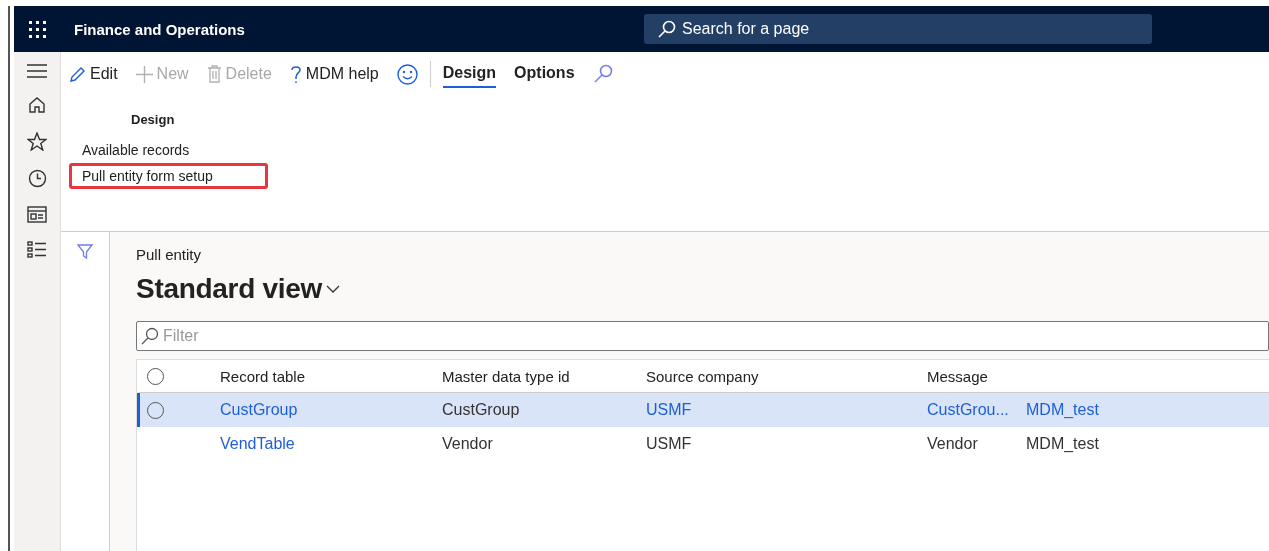  I want to click on tab: Design, so click(469, 74).